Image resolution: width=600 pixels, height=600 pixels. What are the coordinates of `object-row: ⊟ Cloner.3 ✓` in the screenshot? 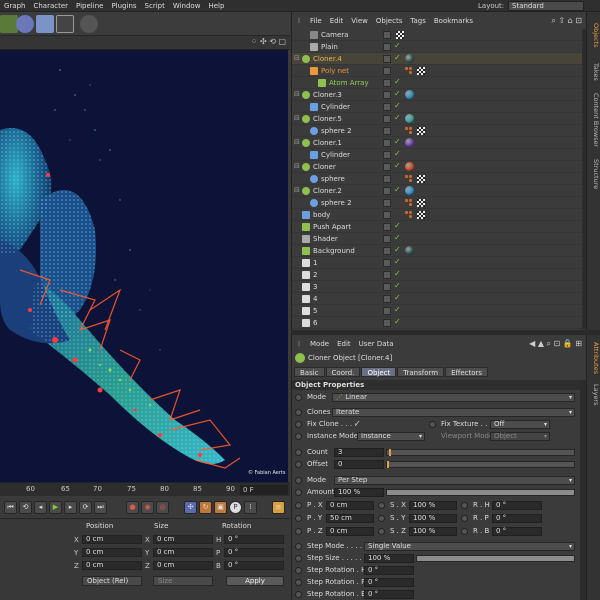 It's located at (437, 95).